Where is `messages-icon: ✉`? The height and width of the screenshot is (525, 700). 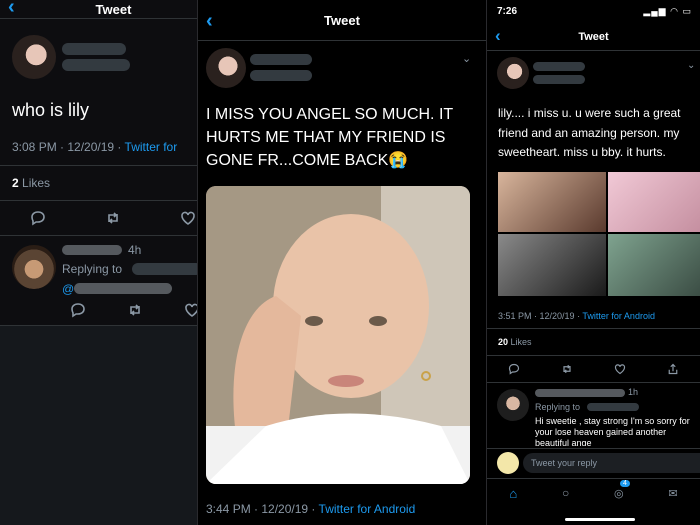
messages-icon: ✉ is located at coordinates (672, 493).